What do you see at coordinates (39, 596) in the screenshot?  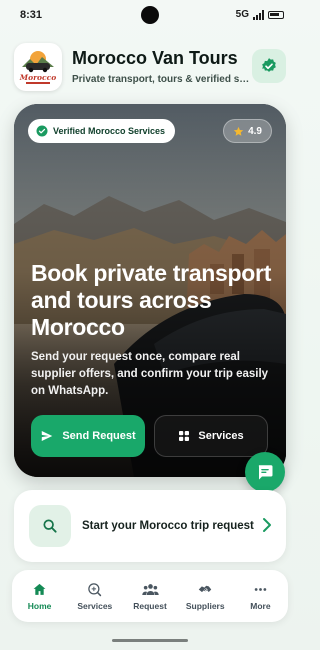 I see `nav-item-home: Home` at bounding box center [39, 596].